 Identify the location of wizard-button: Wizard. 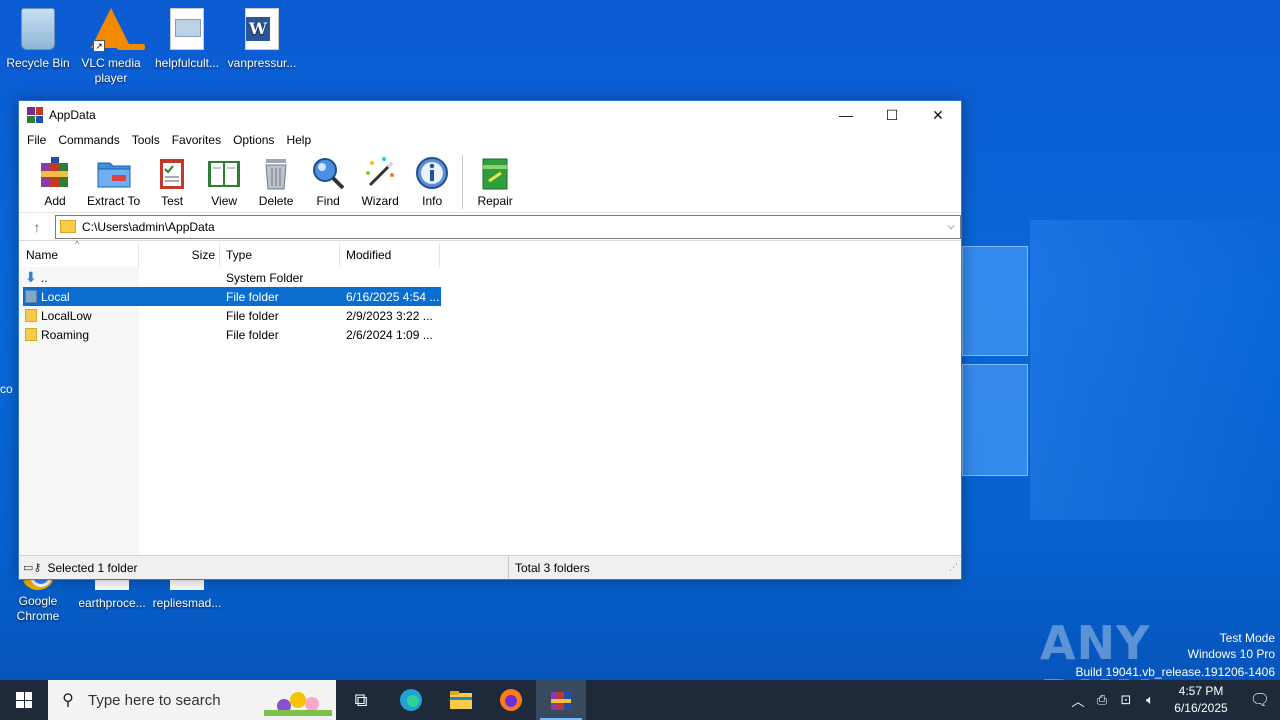
(380, 181).